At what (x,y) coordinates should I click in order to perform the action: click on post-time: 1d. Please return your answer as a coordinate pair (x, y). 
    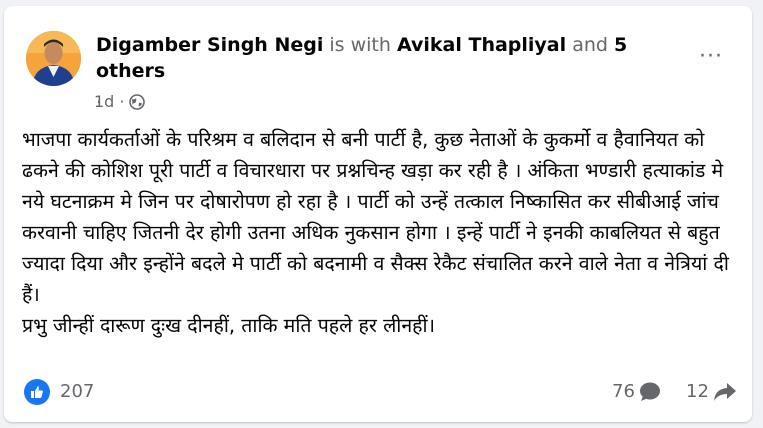
    Looking at the image, I should click on (104, 101).